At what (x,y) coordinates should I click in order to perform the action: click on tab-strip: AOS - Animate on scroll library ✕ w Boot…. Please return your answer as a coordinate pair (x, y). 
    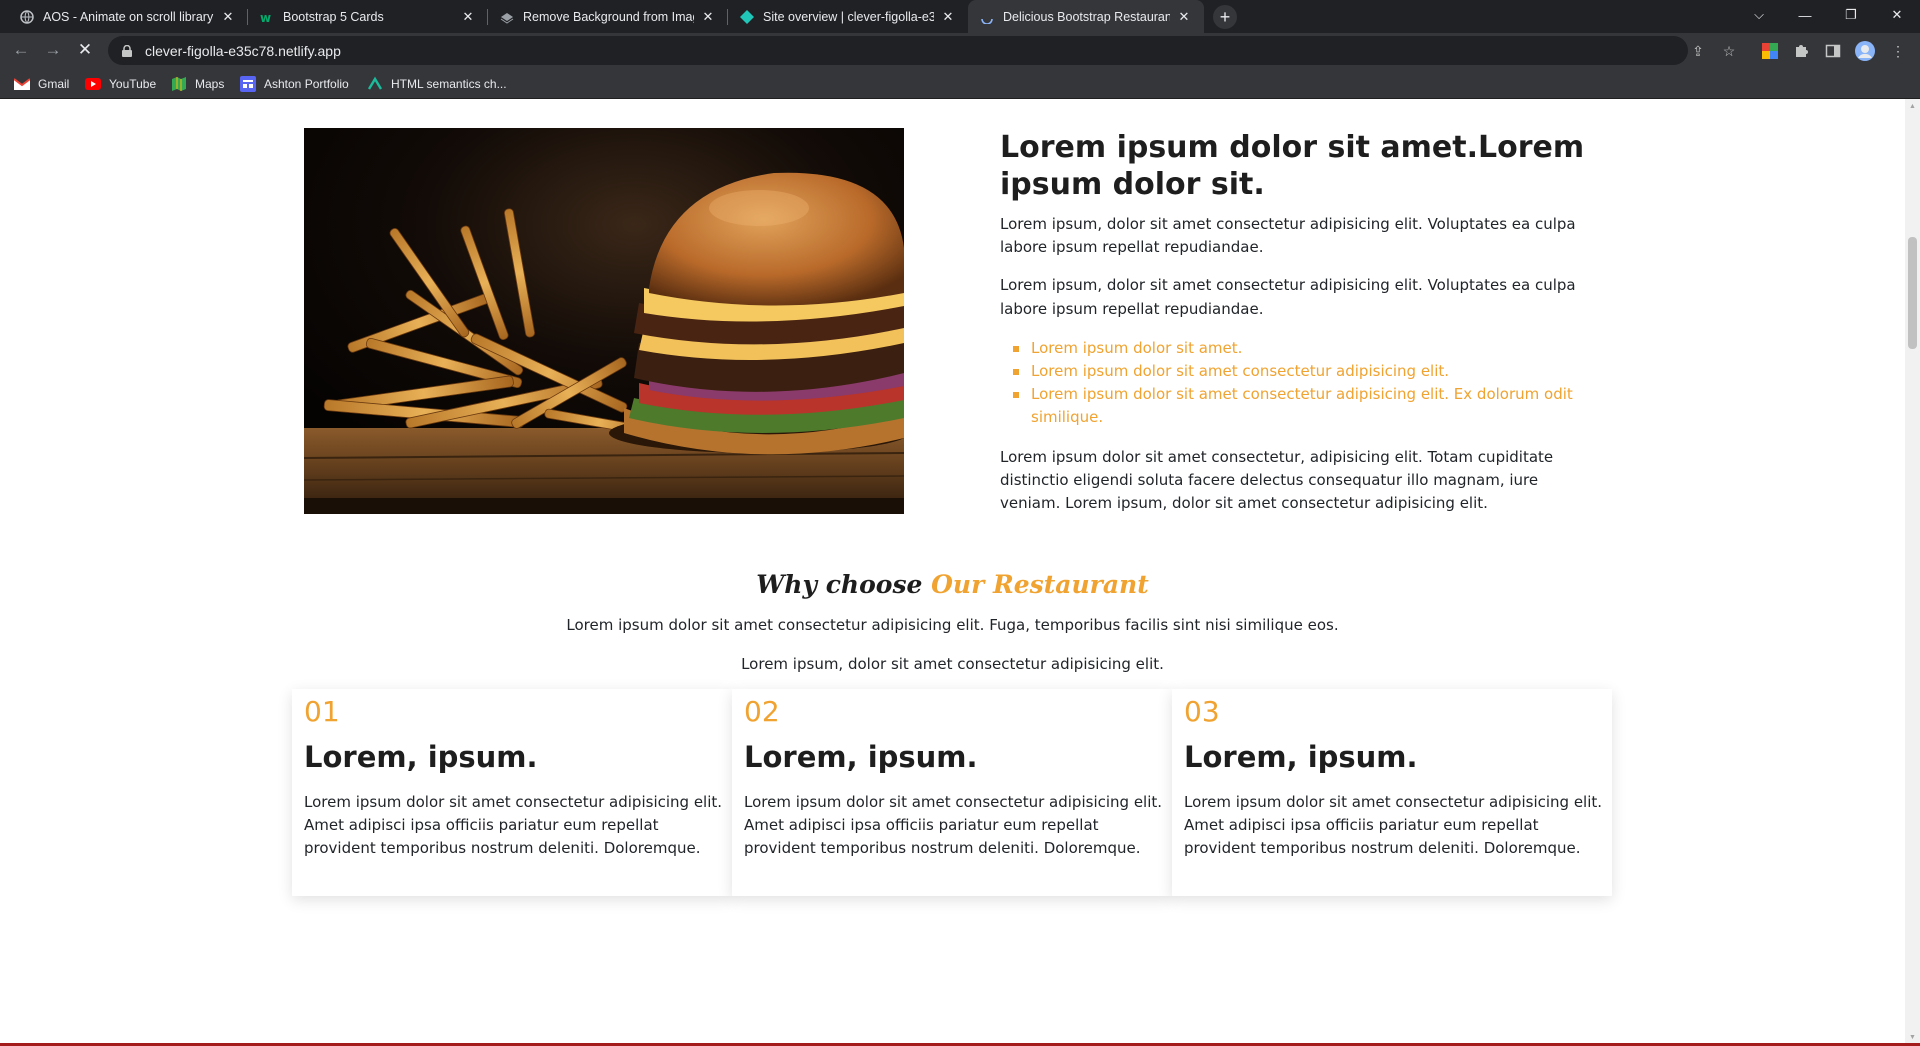
    Looking at the image, I should click on (960, 16).